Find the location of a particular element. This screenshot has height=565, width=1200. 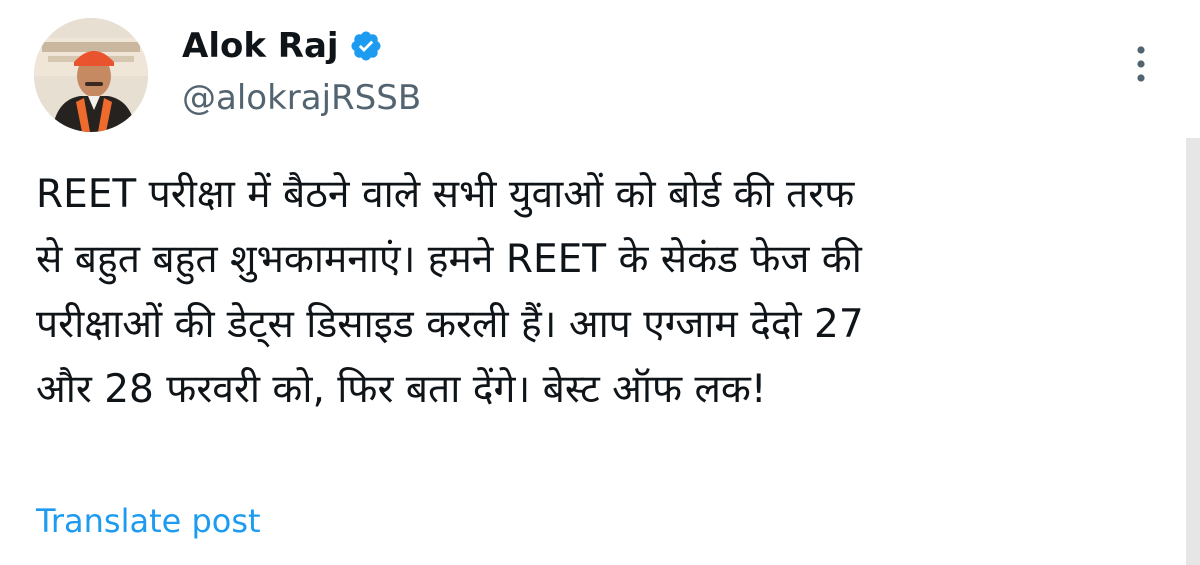

author-display-name: Alok Raj is located at coordinates (260, 46).